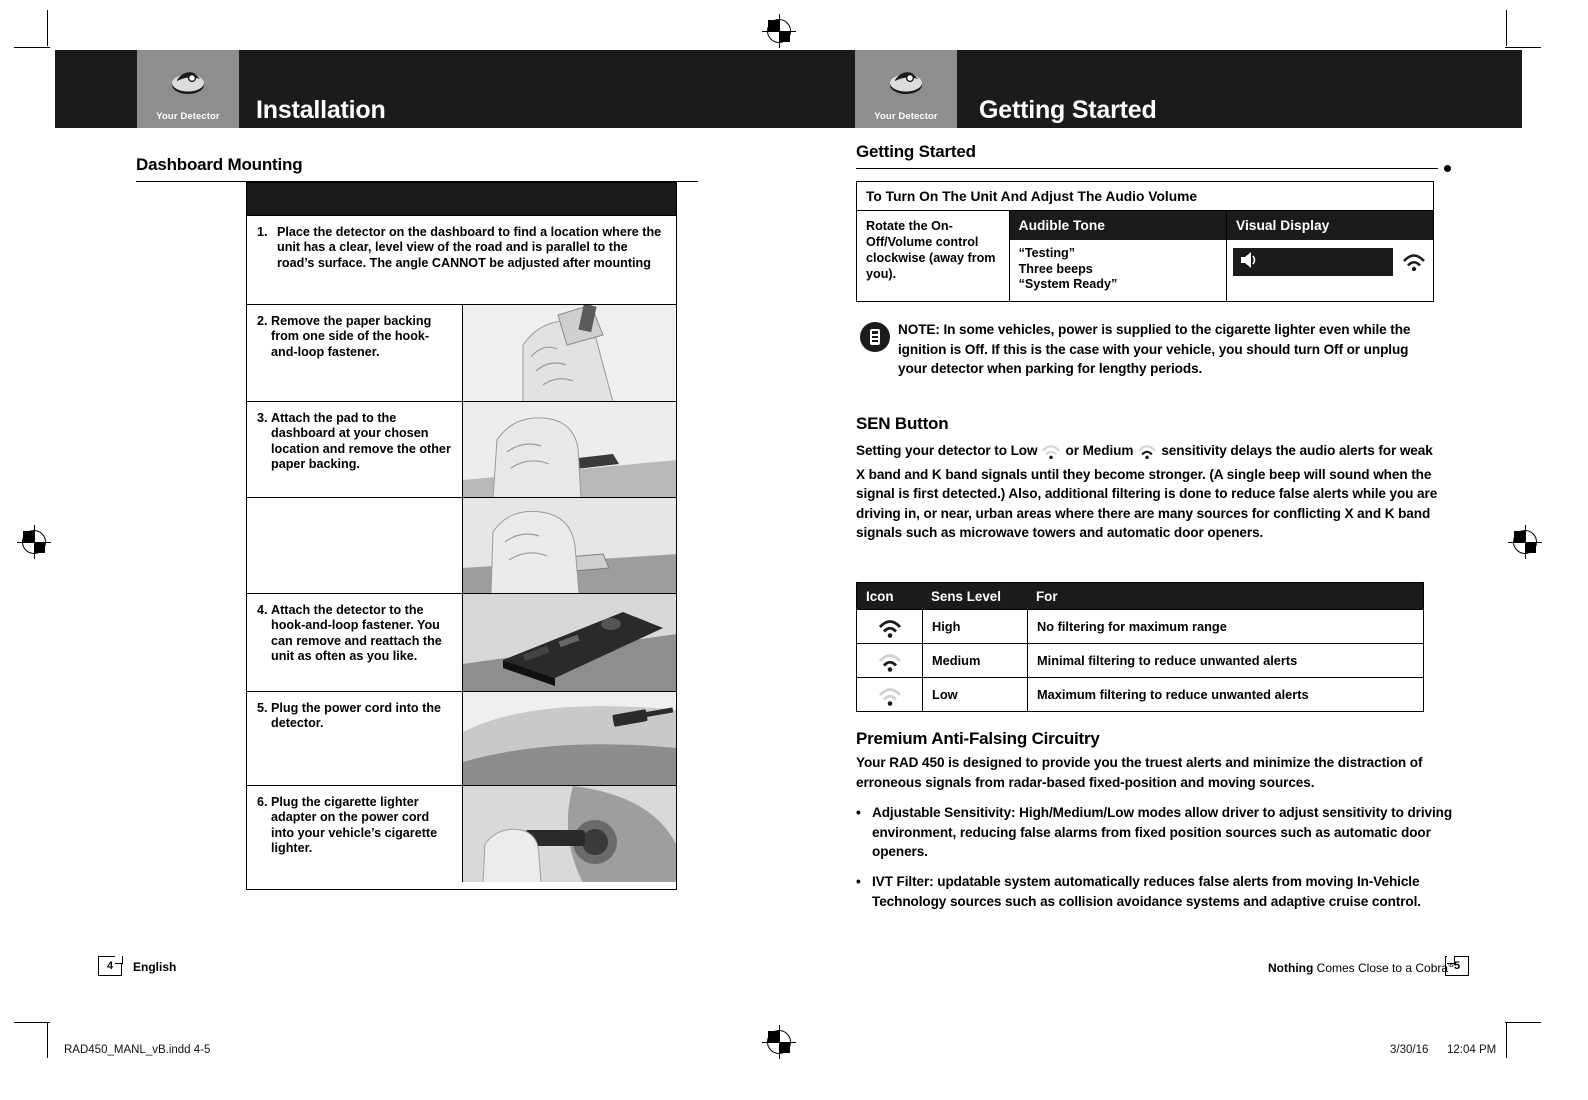  I want to click on left-section-title: Dashboard Mounting, so click(219, 164).